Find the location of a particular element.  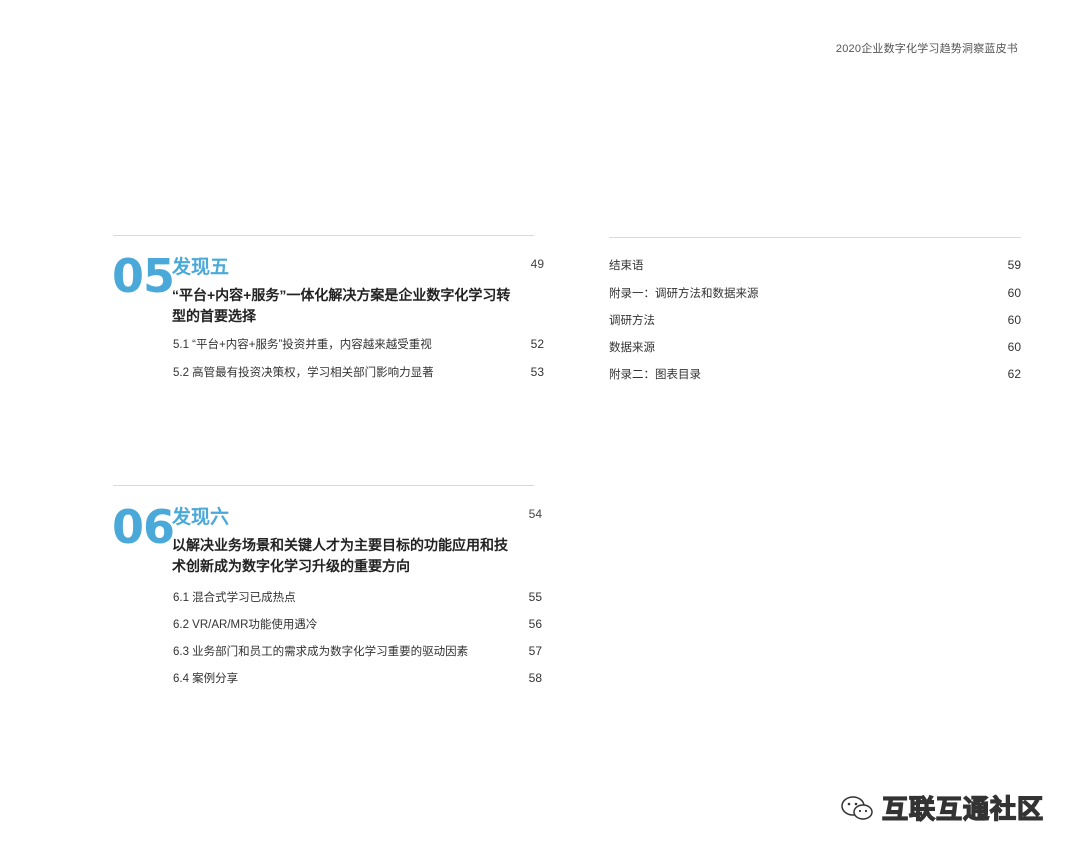

toc-entry-page: 57 is located at coordinates (535, 651).